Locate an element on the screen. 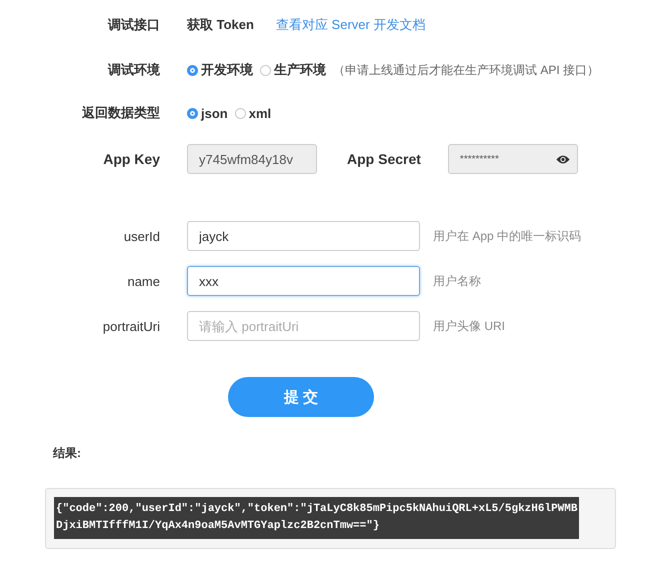 This screenshot has height=565, width=650. field-label: App Secret is located at coordinates (384, 159).